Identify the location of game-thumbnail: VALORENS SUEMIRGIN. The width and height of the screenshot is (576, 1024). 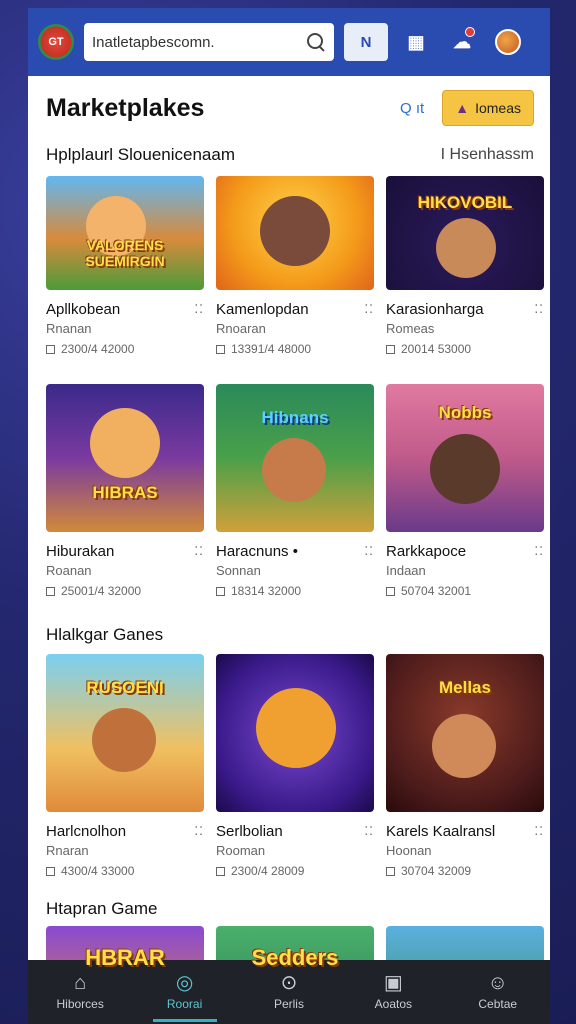
(125, 233).